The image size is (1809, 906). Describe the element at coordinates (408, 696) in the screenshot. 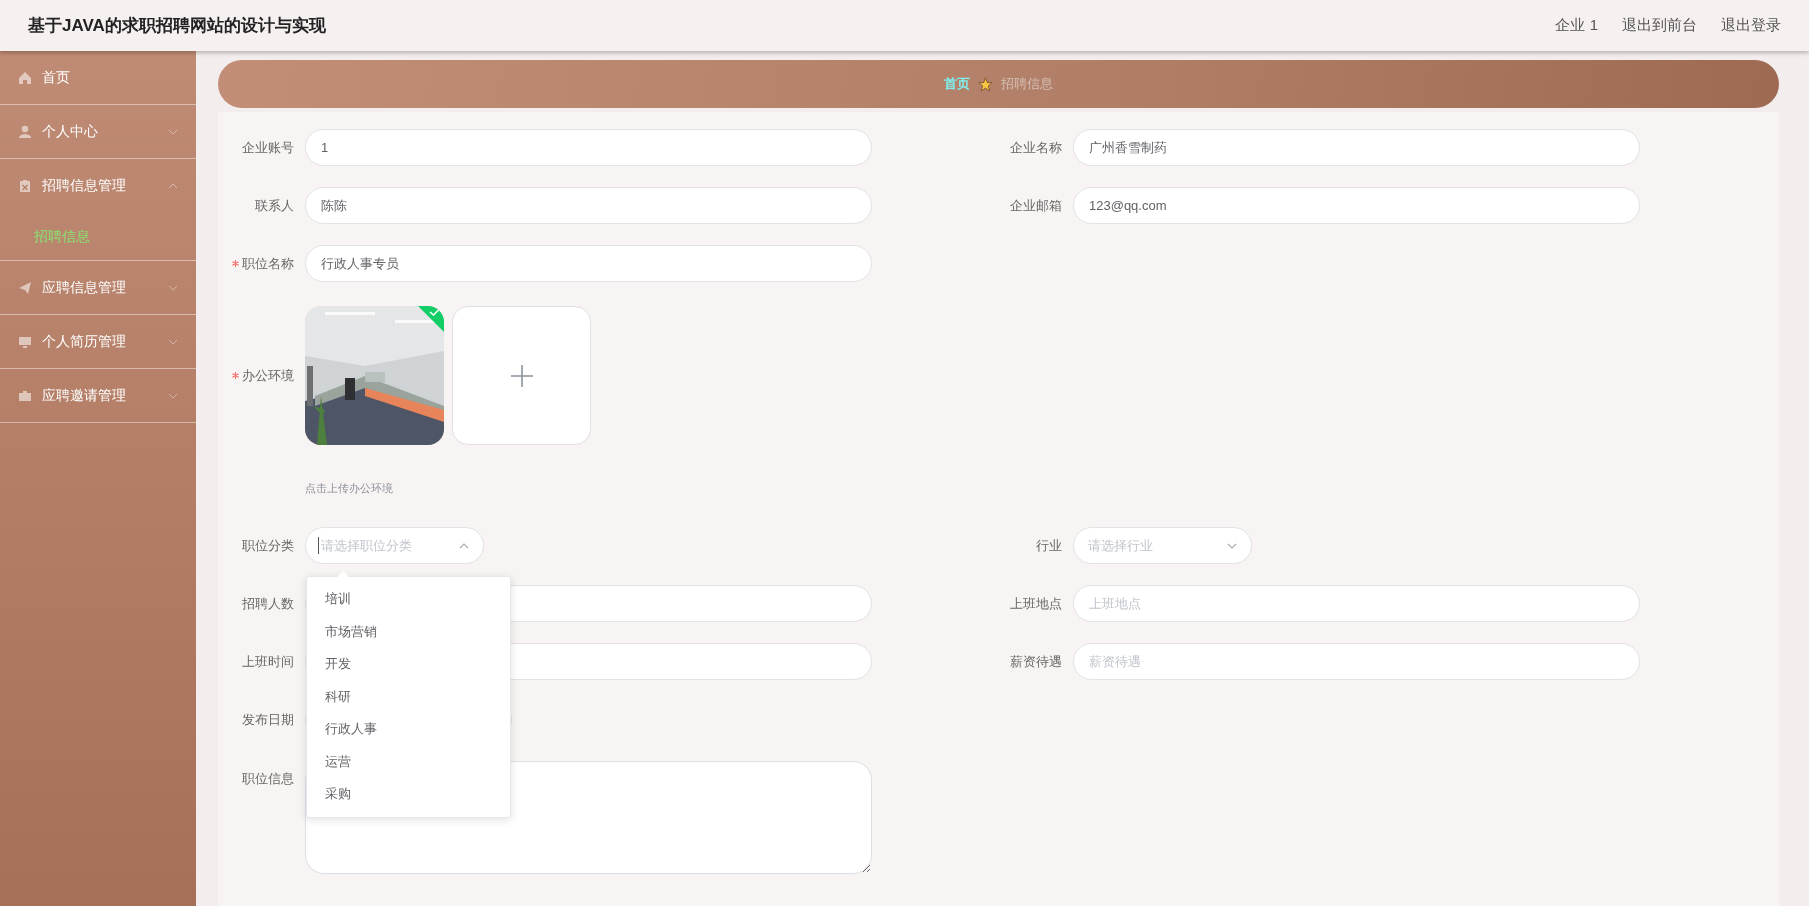

I see `dropdown-option: 科研` at that location.